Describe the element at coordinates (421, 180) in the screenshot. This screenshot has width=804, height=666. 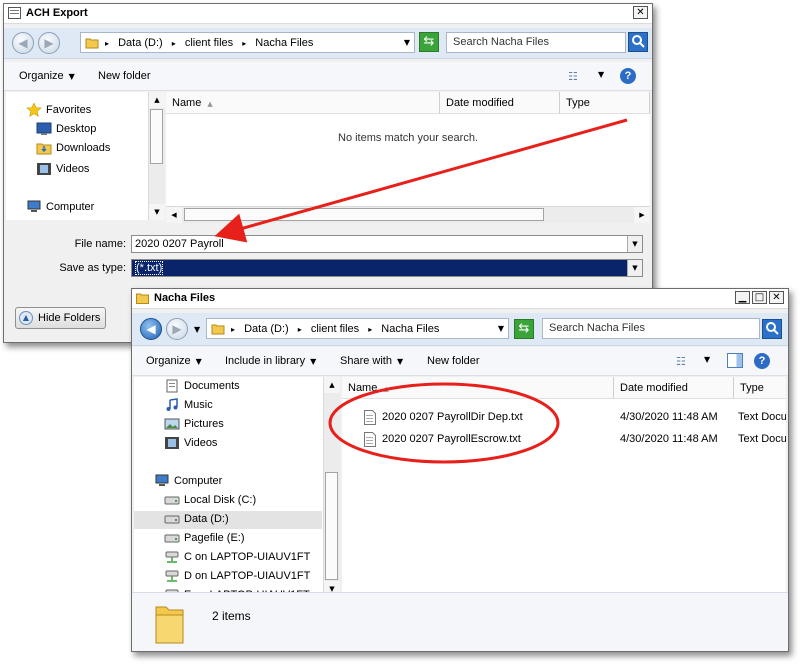
I see `annotation-arrow` at that location.